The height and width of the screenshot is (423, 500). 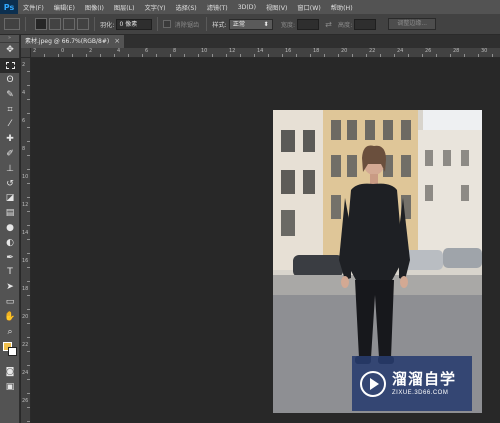 I want to click on width-input, so click(x=308, y=24).